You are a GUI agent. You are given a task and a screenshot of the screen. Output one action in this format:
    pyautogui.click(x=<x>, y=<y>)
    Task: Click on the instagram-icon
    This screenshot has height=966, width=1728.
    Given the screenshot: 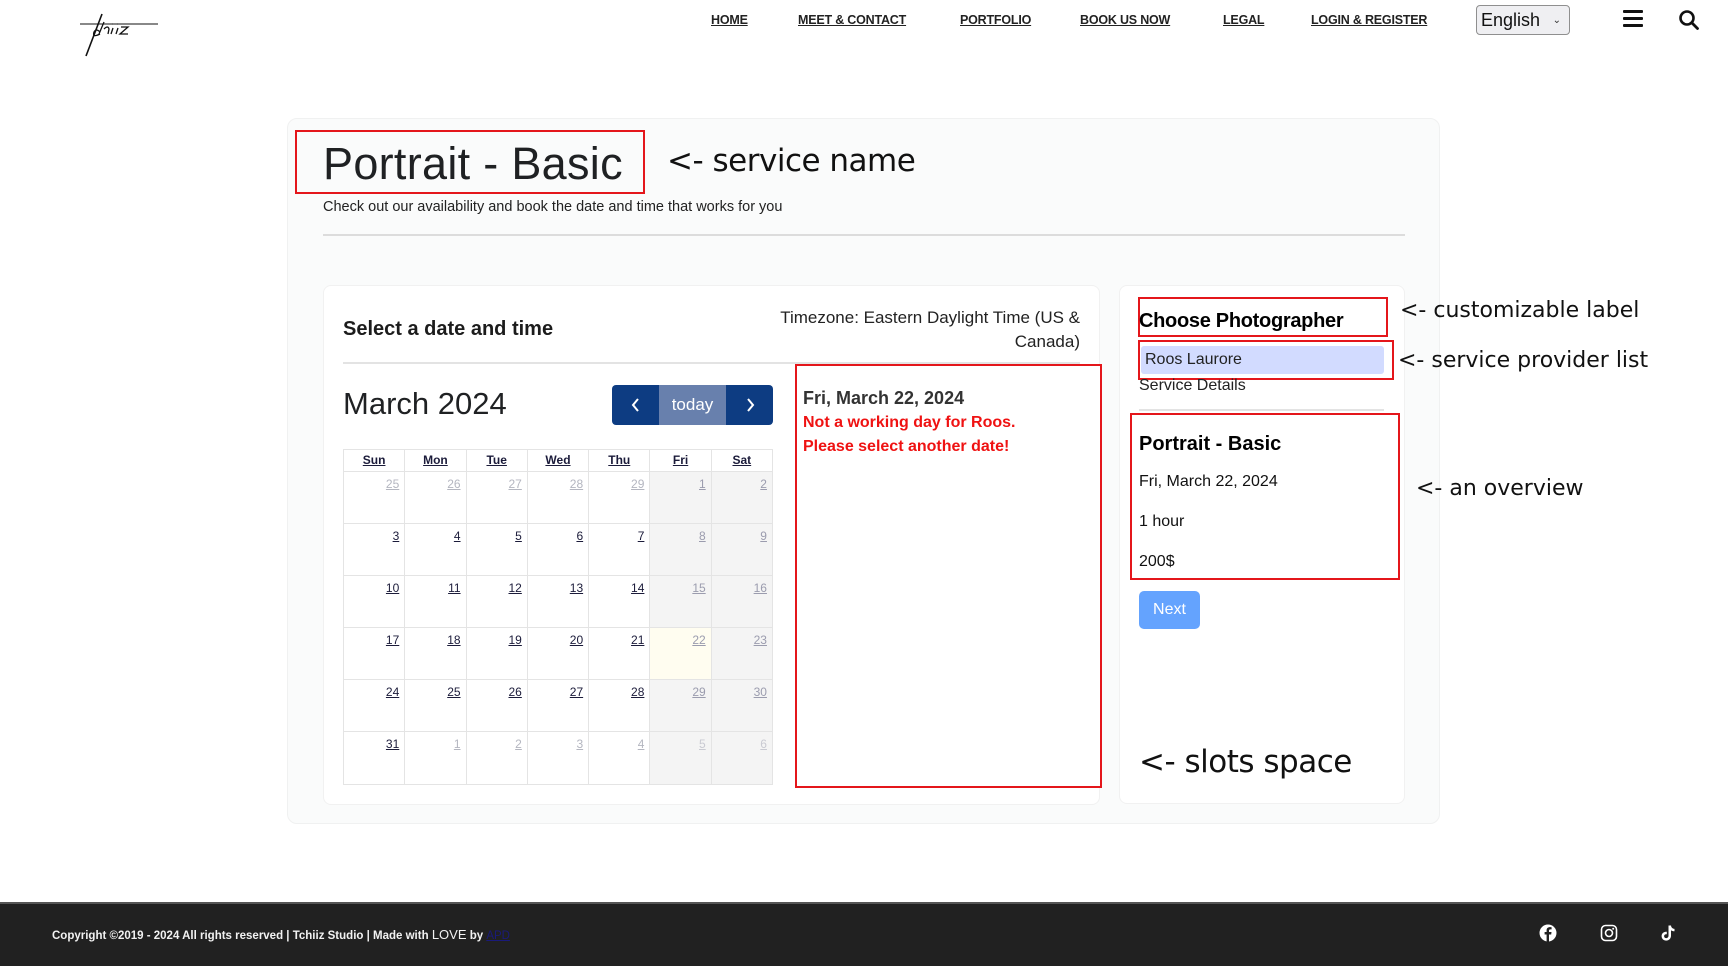 What is the action you would take?
    pyautogui.click(x=1609, y=933)
    